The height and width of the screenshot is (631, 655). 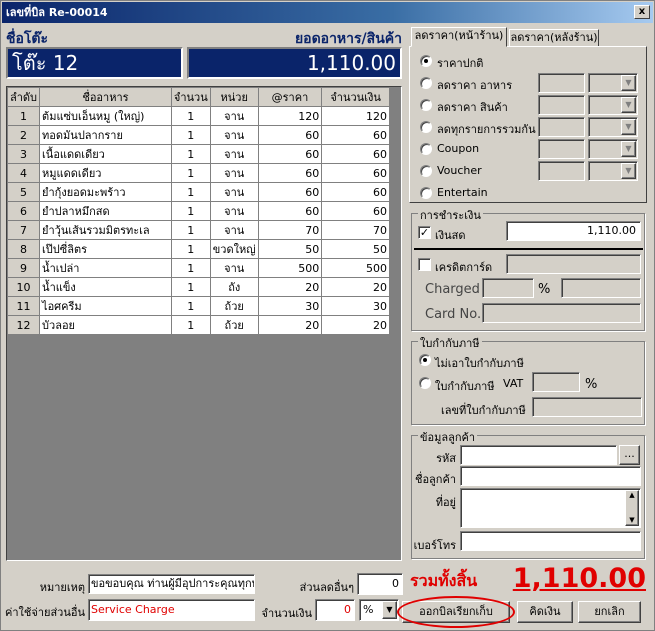 I want to click on table-row: 6 ยำปลาหมึกสด 1 จาน 60 60, so click(x=198, y=211).